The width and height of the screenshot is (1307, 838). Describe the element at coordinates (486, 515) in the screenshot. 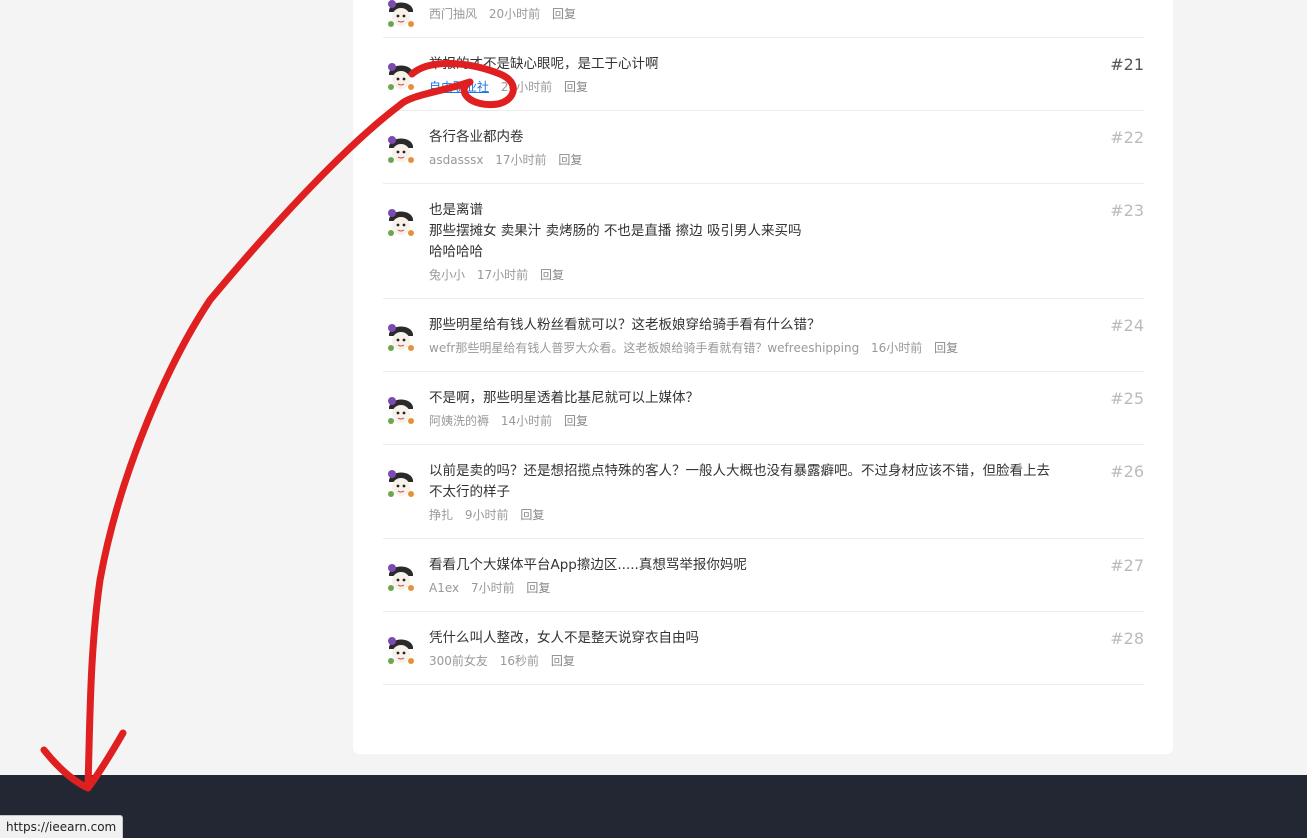

I see `comment-time: 9小时前` at that location.